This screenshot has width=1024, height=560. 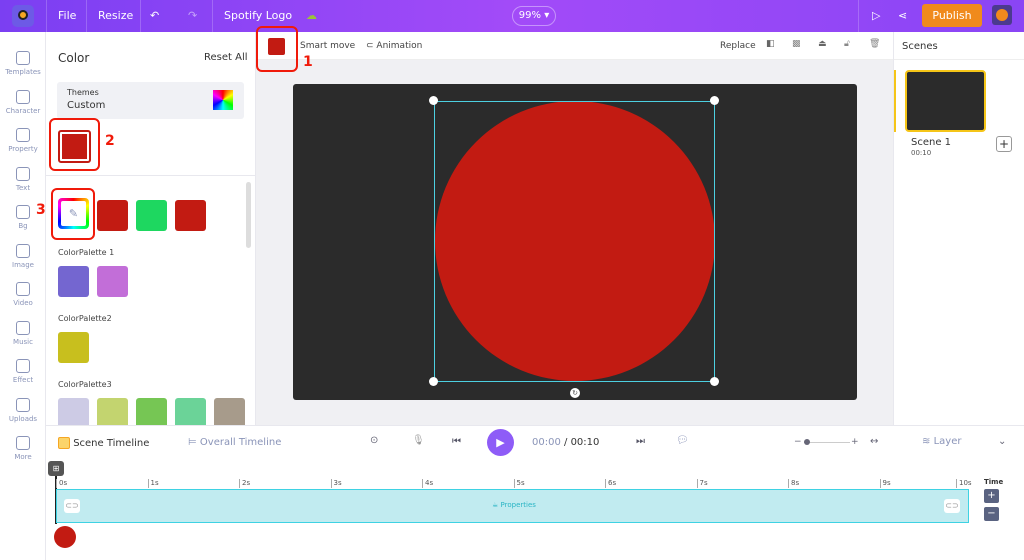 What do you see at coordinates (65, 537) in the screenshot?
I see `layer-thumbnail-circle` at bounding box center [65, 537].